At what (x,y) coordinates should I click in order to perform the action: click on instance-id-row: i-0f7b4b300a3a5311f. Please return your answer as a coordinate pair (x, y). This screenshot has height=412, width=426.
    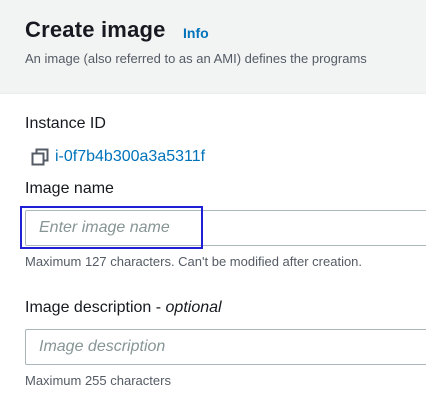
    Looking at the image, I should click on (118, 157).